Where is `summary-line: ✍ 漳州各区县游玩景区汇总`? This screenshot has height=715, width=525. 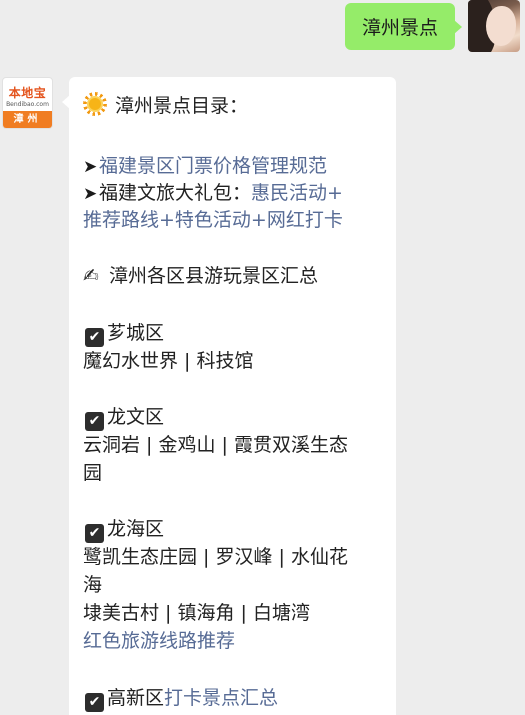
summary-line: ✍ 漳州各区县游玩景区汇总 is located at coordinates (235, 276).